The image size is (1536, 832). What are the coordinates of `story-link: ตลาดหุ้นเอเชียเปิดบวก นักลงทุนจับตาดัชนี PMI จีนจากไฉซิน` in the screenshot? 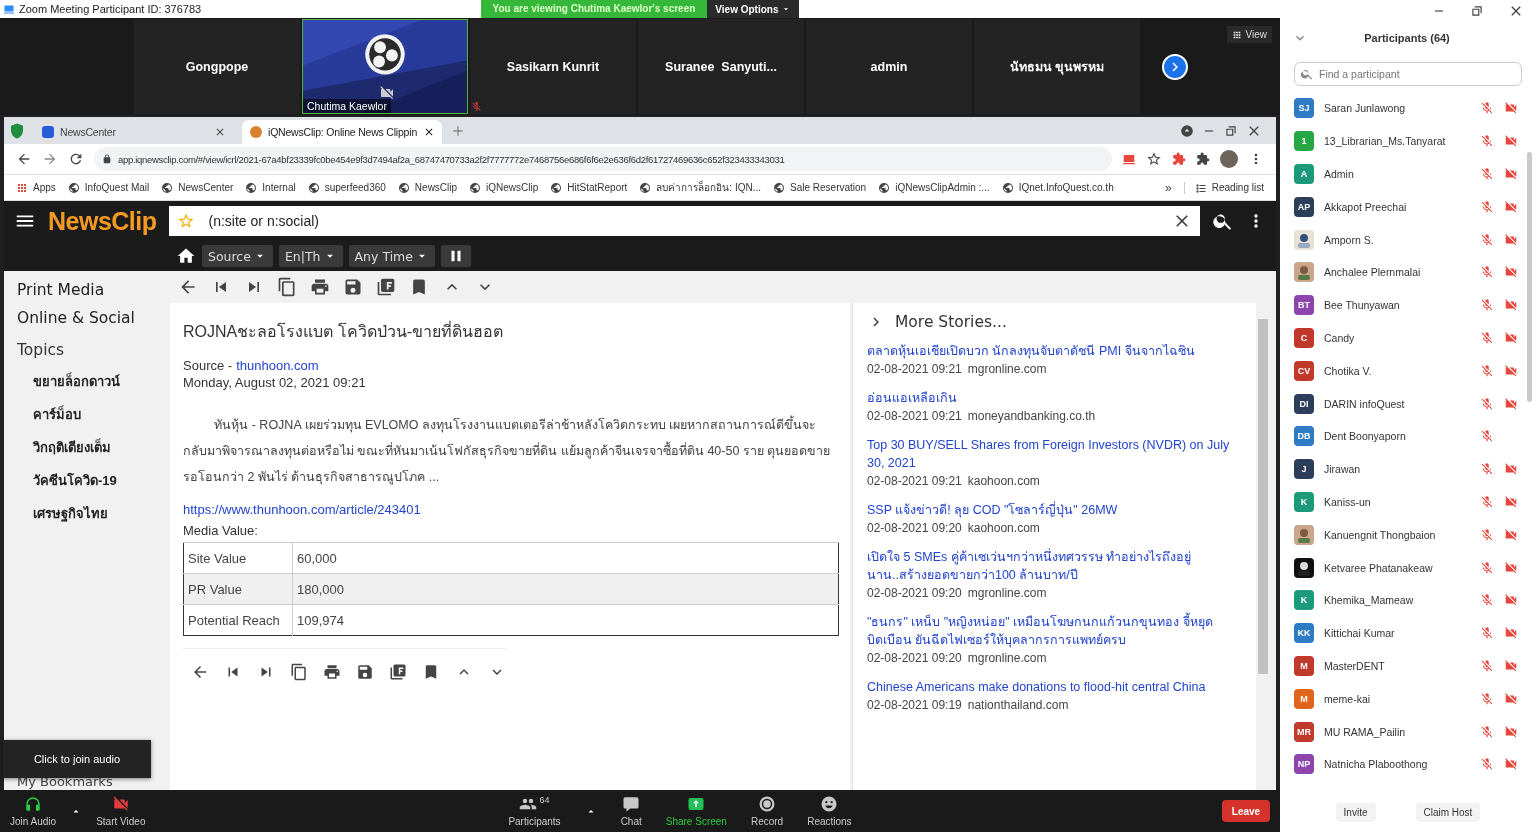 It's located at (1058, 351).